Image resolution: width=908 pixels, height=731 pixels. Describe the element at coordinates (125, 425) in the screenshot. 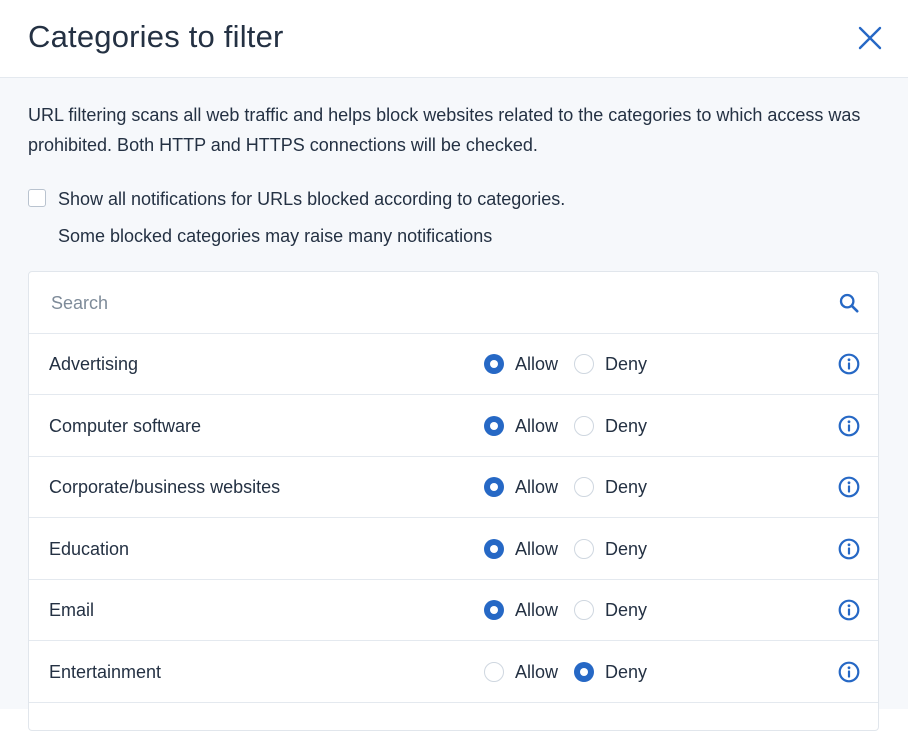

I see `category-name: Computer software` at that location.